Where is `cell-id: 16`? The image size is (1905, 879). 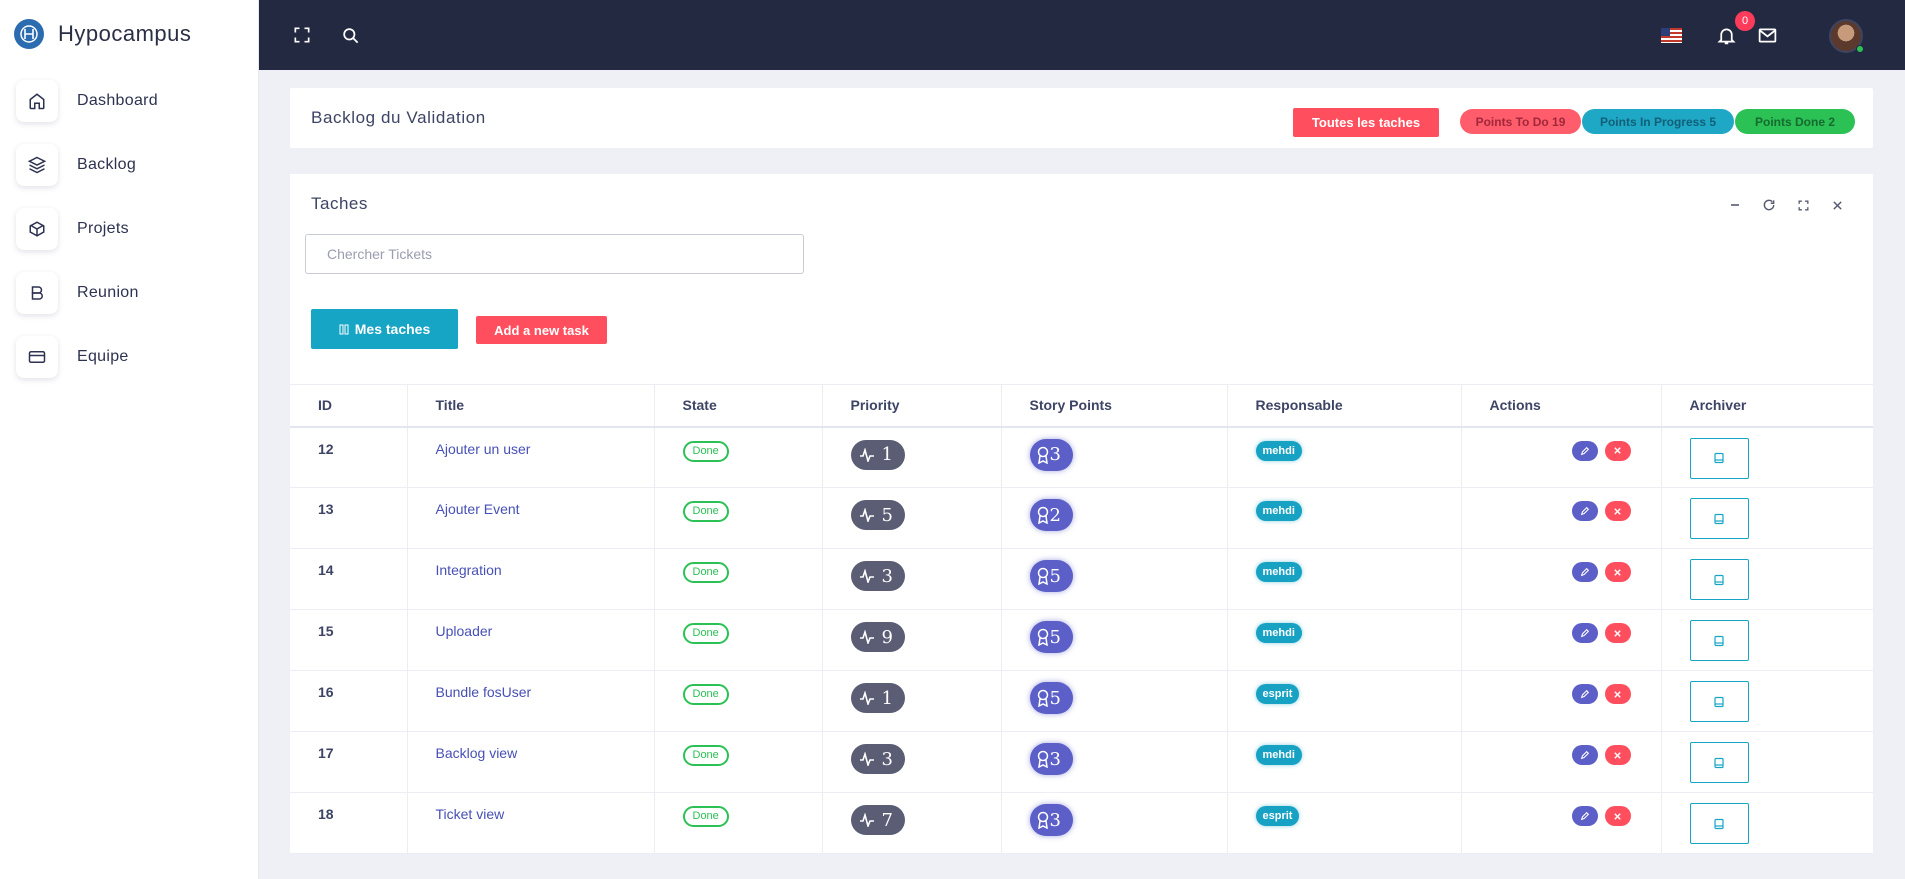 cell-id: 16 is located at coordinates (348, 701).